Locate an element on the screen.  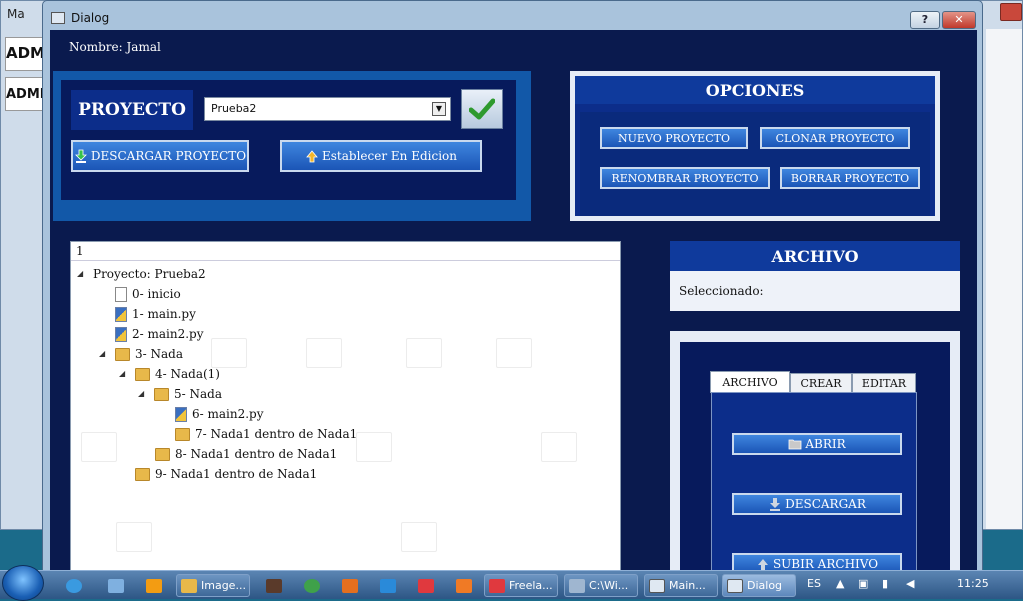
tree-item: 7- Nada1 dentro de Nada1 is located at coordinates (266, 434).